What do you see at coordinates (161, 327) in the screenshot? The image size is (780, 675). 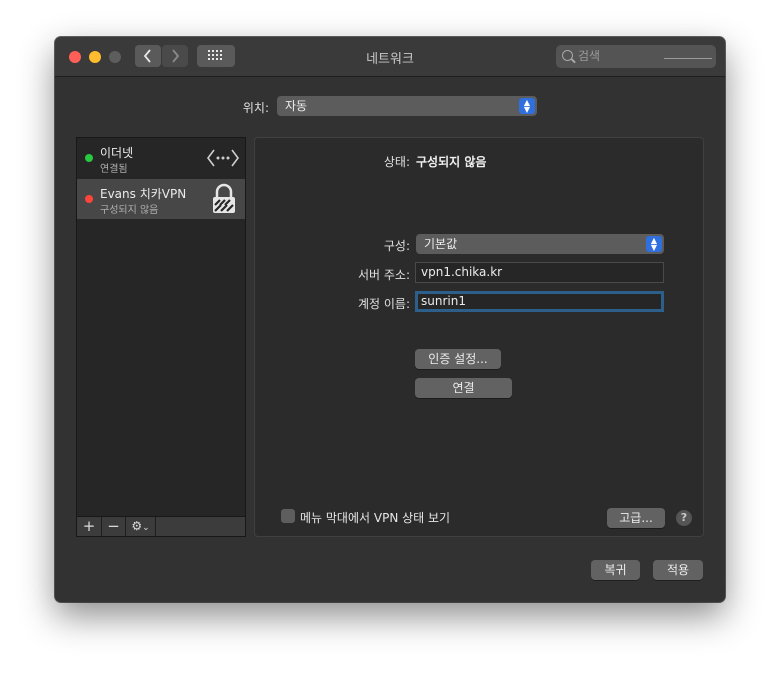 I see `service-list: 이더넷 연결됨 Evans 치카VPN 구성되지 않음` at bounding box center [161, 327].